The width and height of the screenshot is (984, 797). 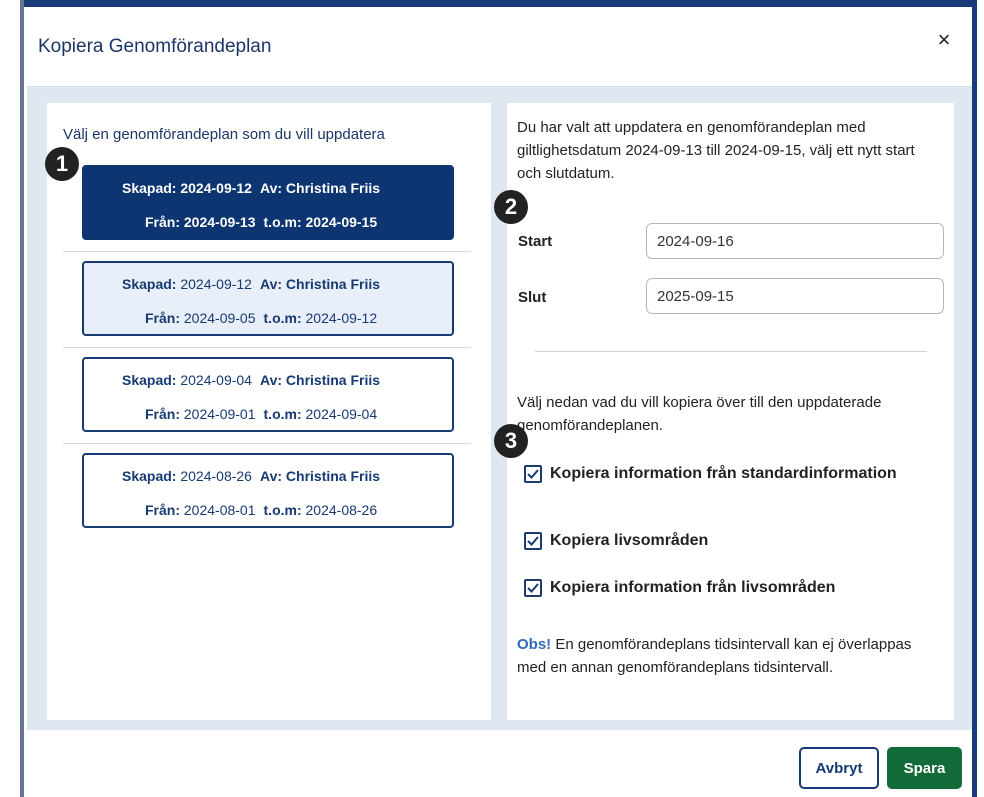 I want to click on checkbox-copy-life-area-info: Kopiera information från livsområden, so click(x=679, y=588).